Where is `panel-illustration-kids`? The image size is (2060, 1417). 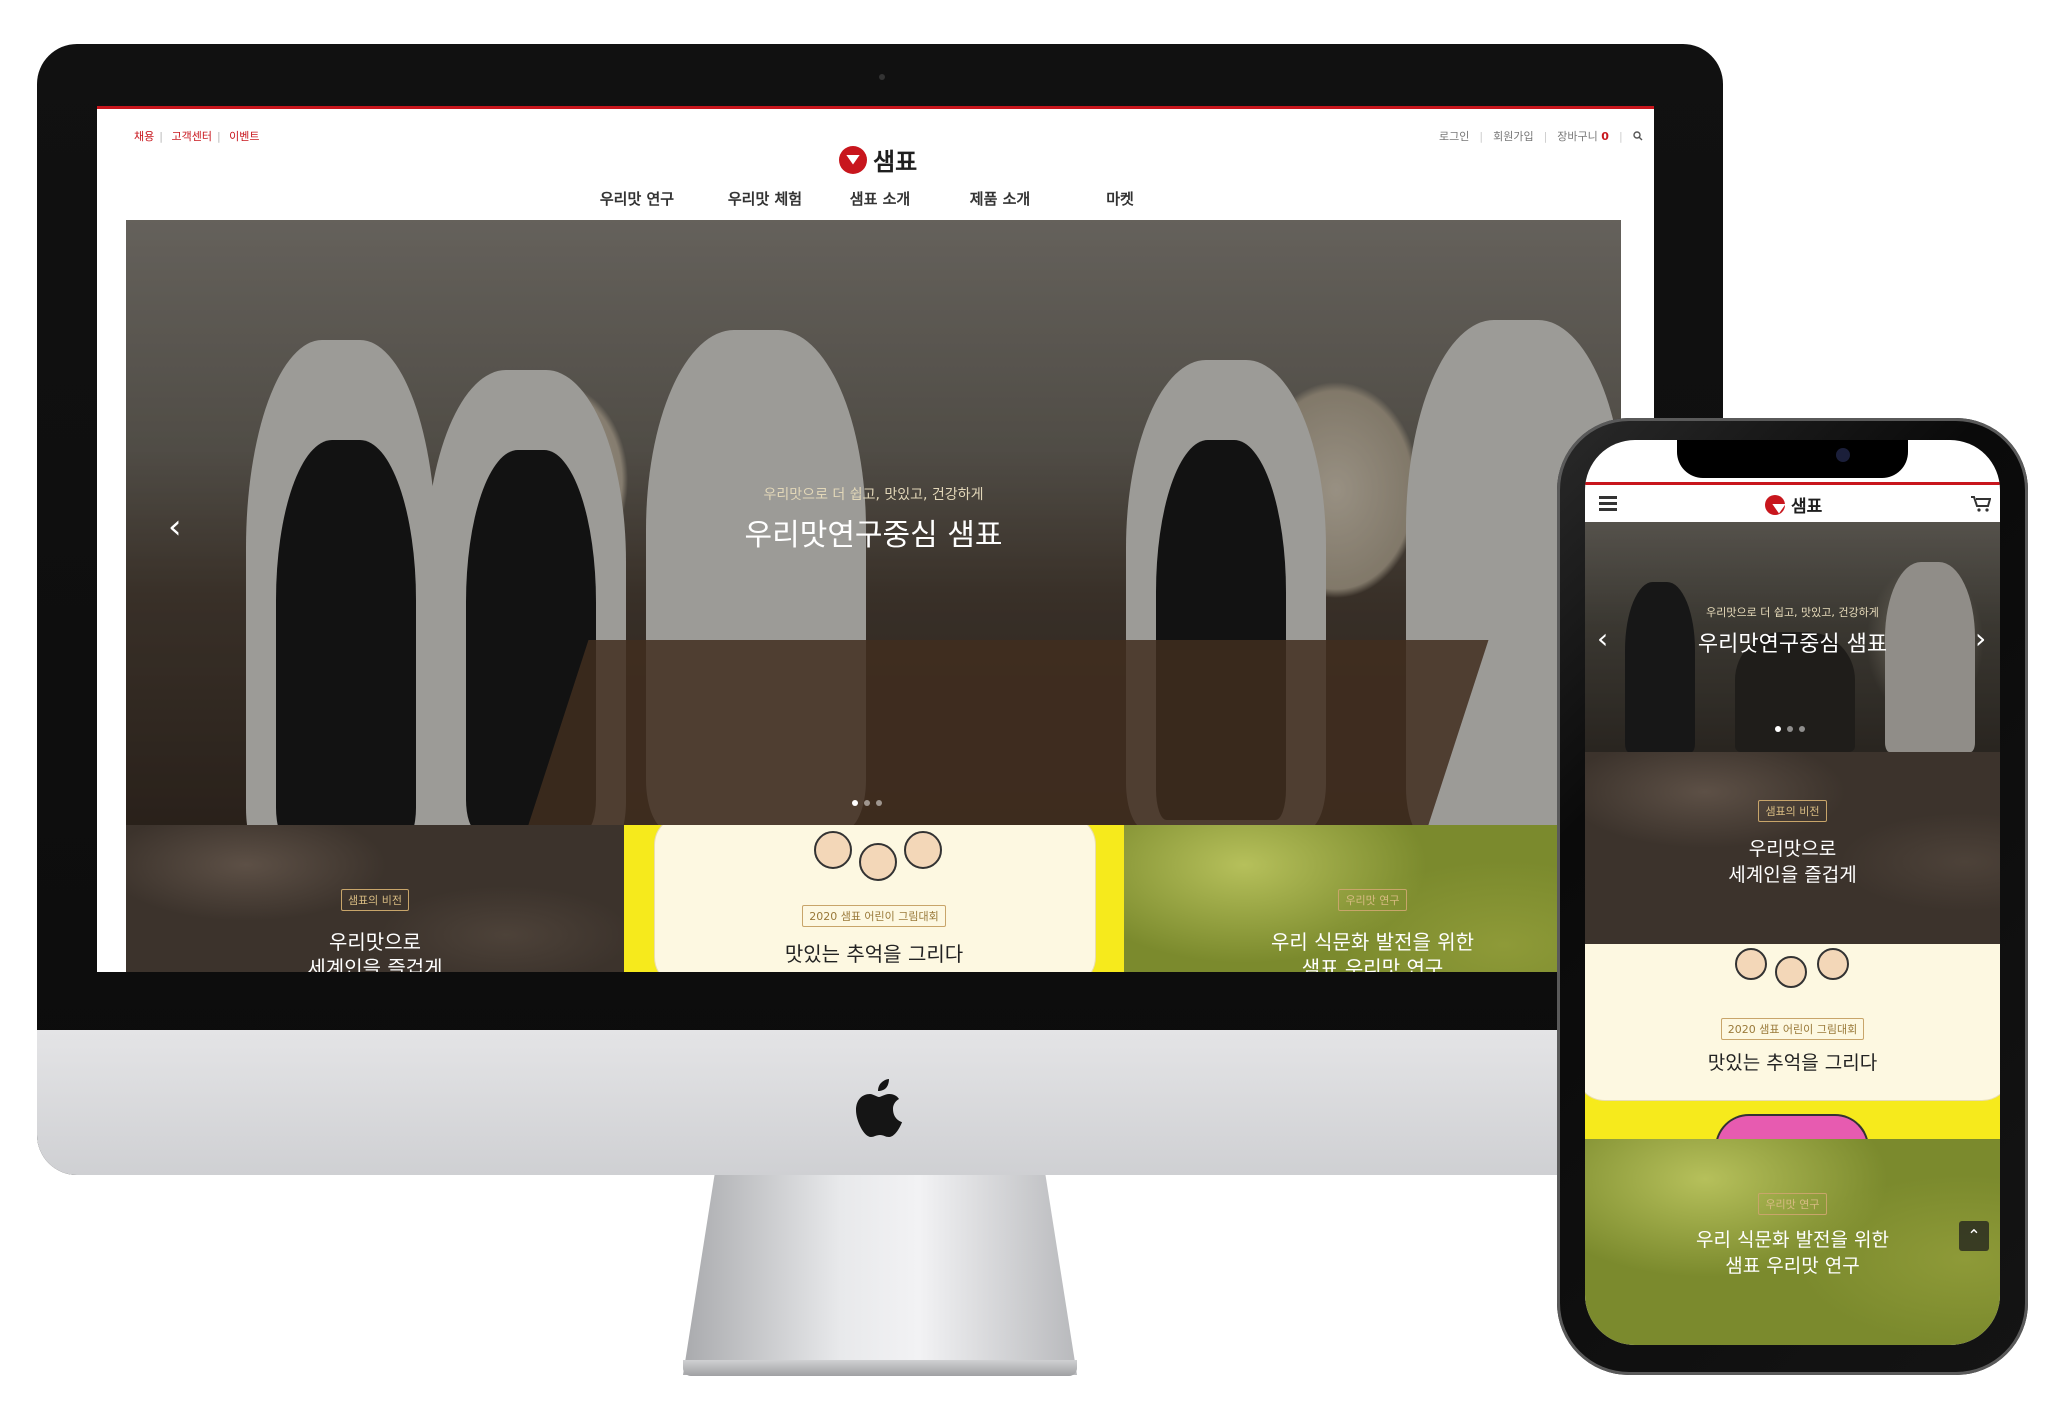
panel-illustration-kids is located at coordinates (879, 856).